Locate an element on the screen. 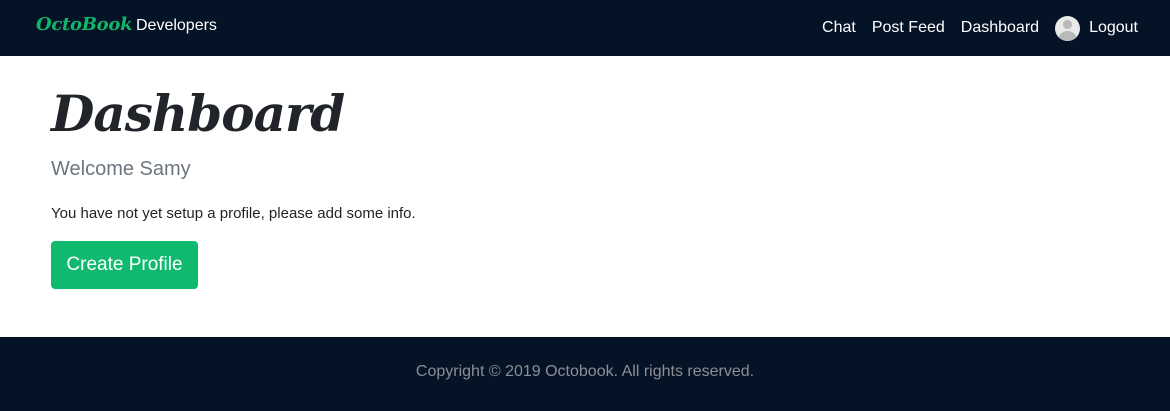 The height and width of the screenshot is (411, 1170). logout-link: Logout is located at coordinates (1096, 28).